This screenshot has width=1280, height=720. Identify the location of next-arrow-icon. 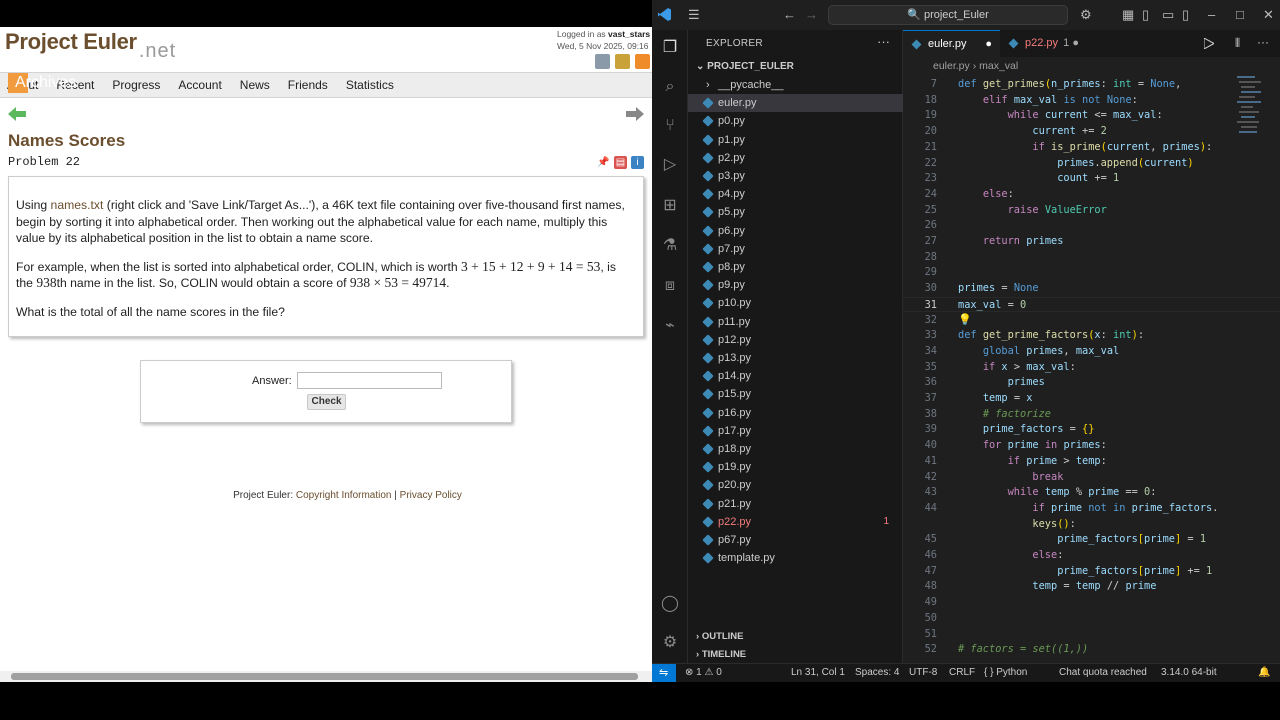
(635, 114).